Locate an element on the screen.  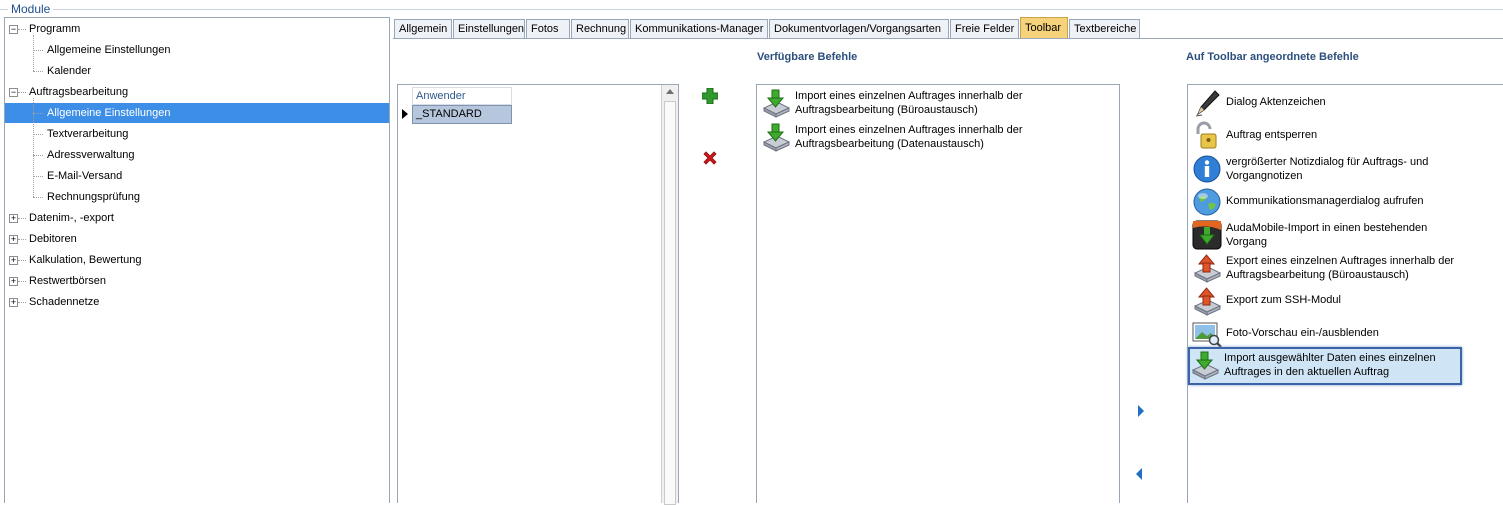
tree-item-label: Auftragsbearbeitung is located at coordinates (79, 92).